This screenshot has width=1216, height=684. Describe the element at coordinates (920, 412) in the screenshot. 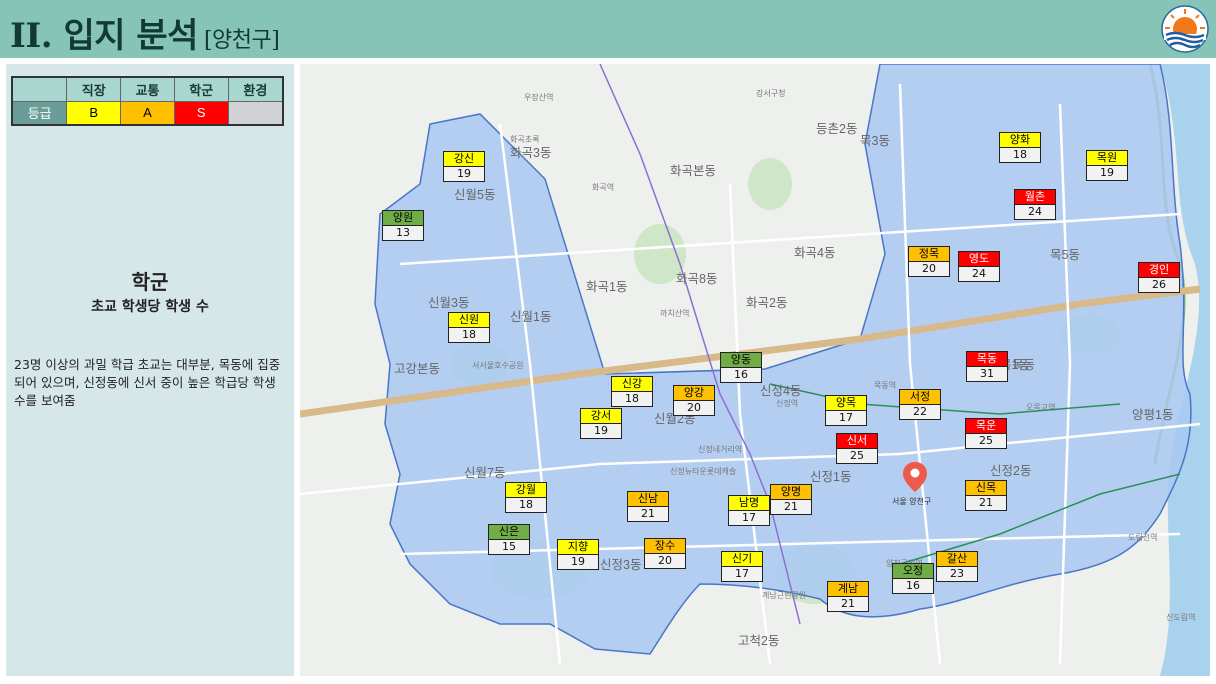

I see `school-value: 22` at that location.